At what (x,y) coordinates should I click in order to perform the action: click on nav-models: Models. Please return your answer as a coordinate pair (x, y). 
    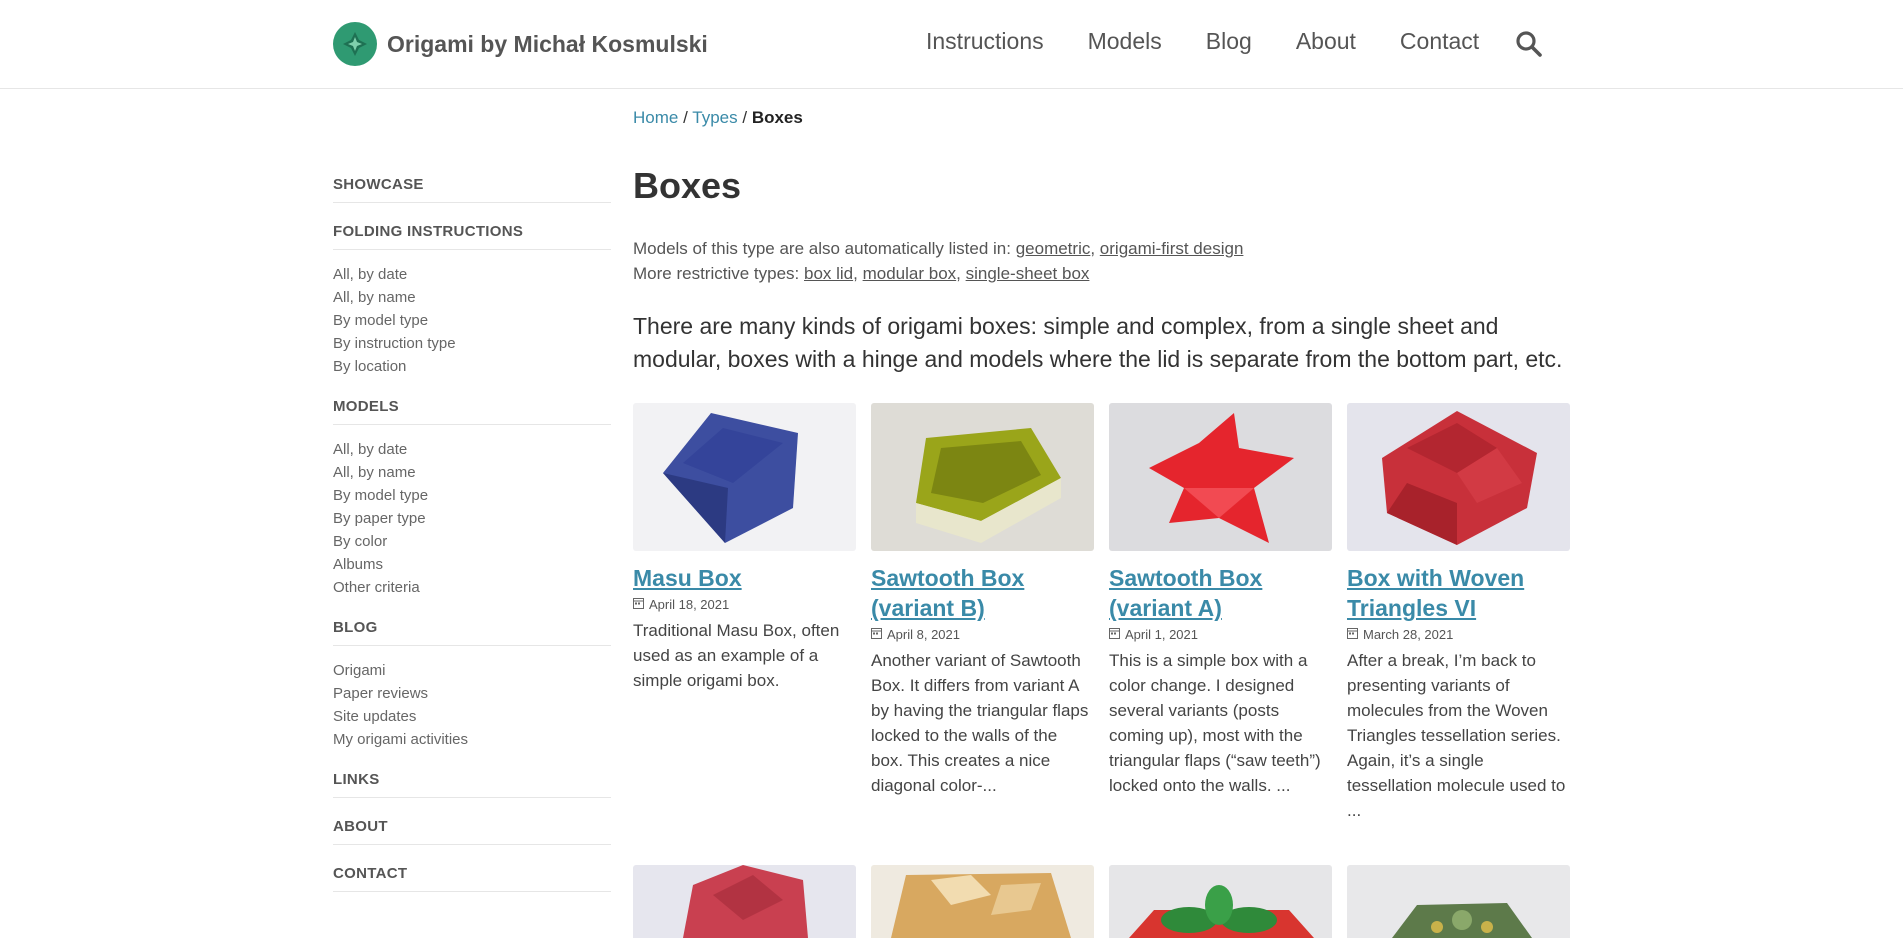
    Looking at the image, I should click on (1125, 41).